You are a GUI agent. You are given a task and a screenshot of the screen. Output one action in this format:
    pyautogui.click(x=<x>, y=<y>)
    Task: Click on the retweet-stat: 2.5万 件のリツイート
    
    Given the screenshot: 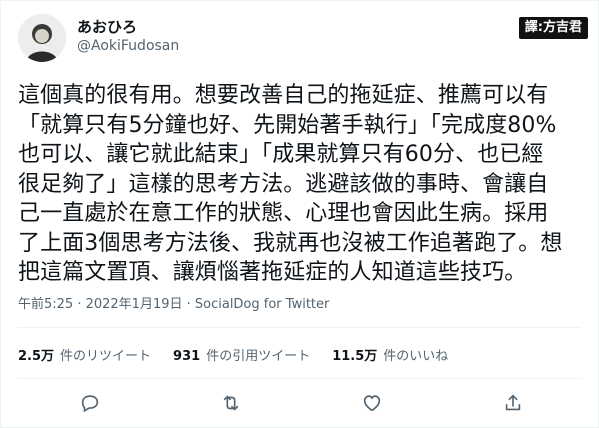 What is the action you would take?
    pyautogui.click(x=84, y=354)
    